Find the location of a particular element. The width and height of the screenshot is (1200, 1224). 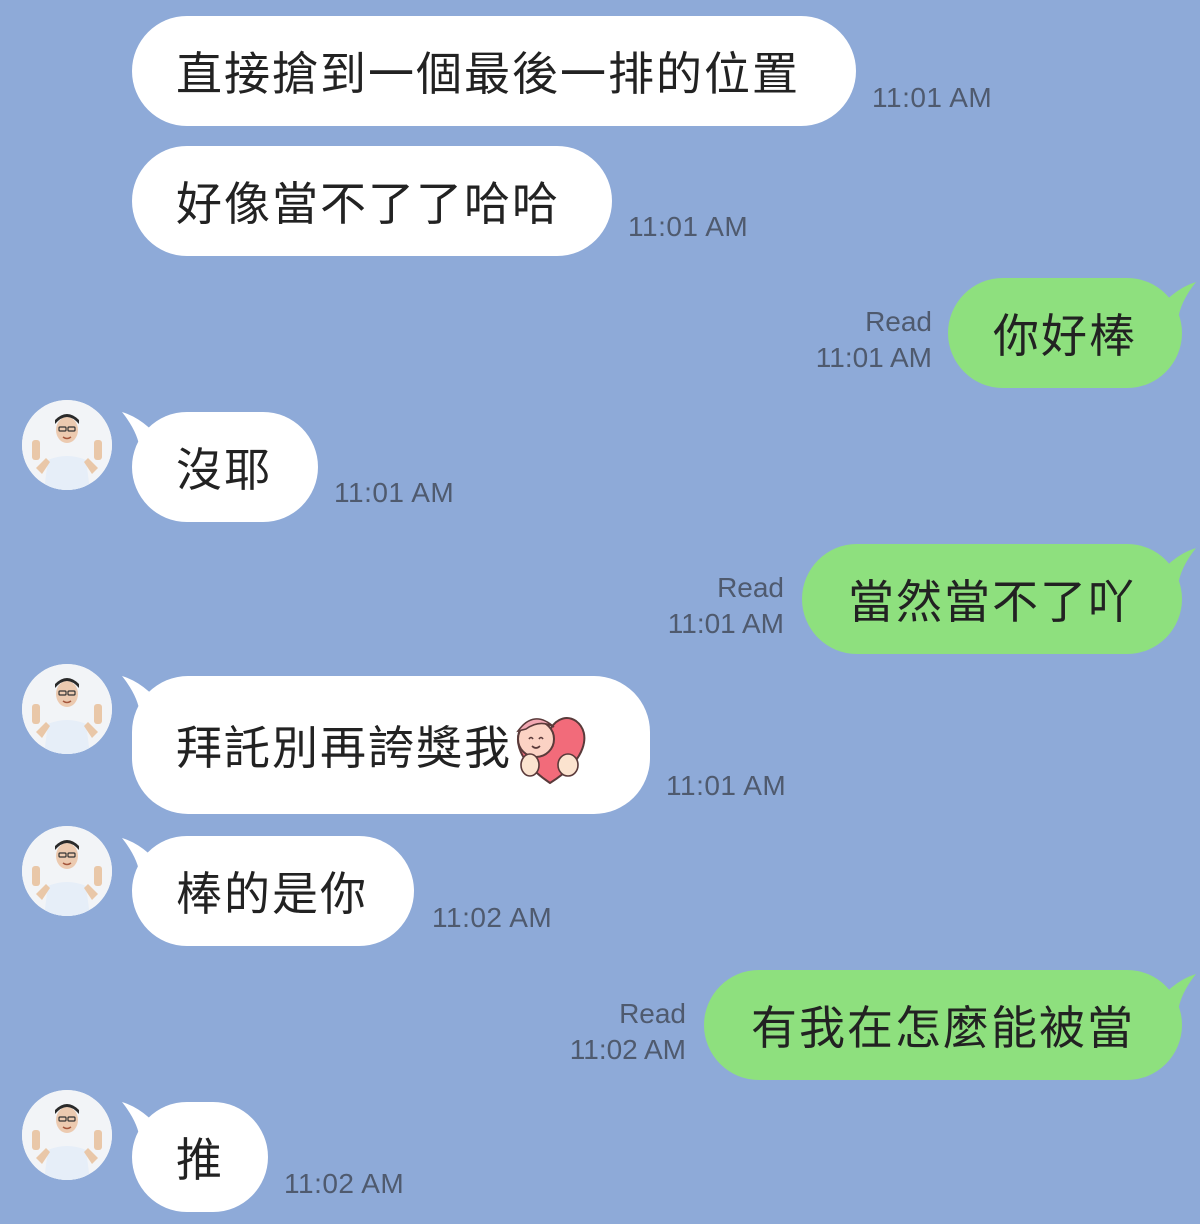

heart-hug-sticker is located at coordinates (551, 751).